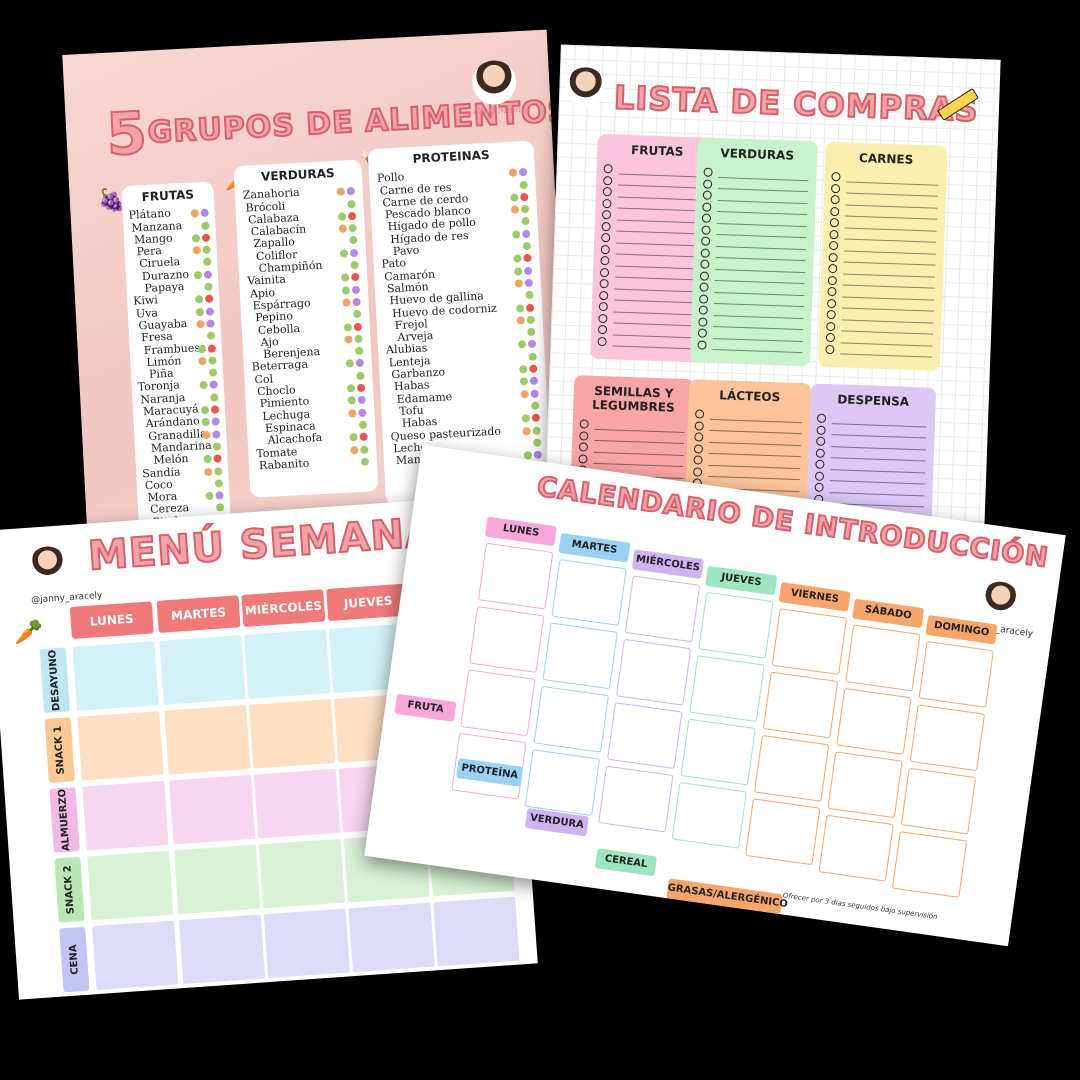 The width and height of the screenshot is (1080, 1080). I want to click on meal-label: CENA, so click(74, 959).